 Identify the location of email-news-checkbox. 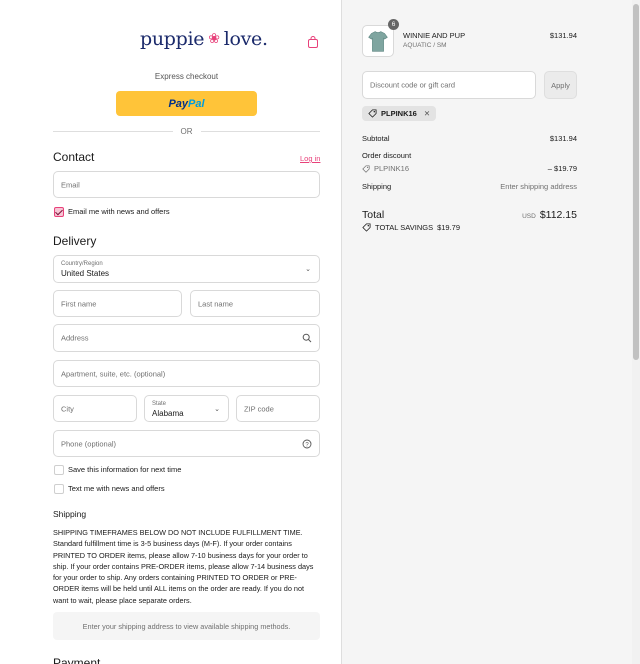
(59, 212).